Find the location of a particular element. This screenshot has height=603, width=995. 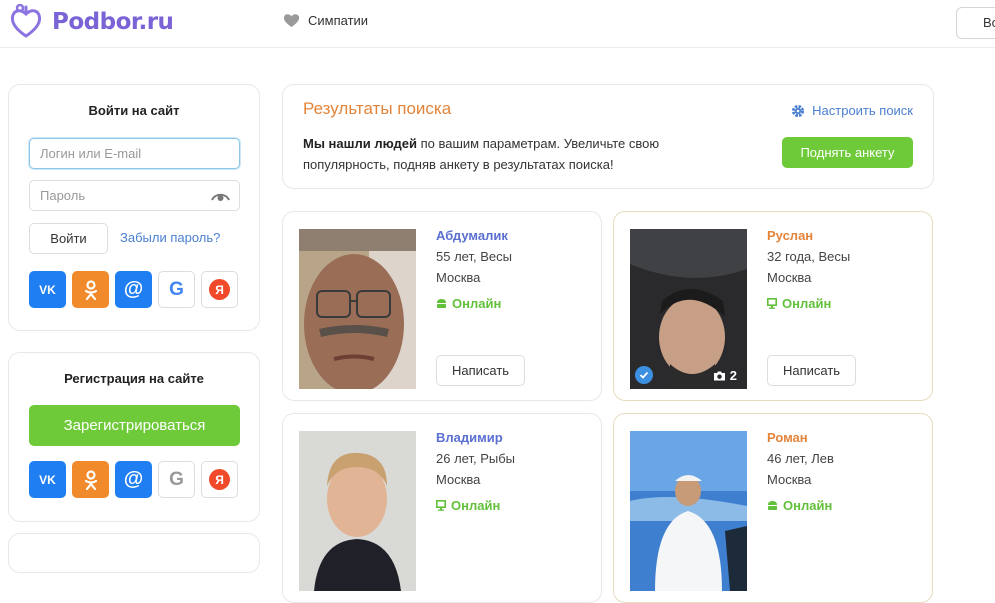

google-register-button: G is located at coordinates (176, 479).